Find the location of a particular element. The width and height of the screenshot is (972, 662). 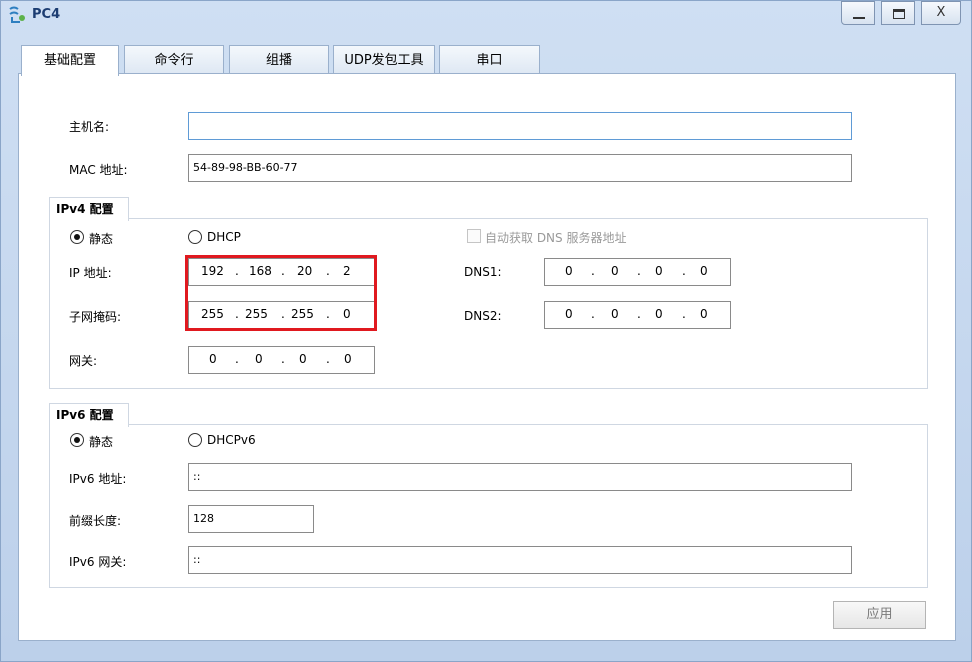

prefix-length-label: 前缀长度: is located at coordinates (95, 521).